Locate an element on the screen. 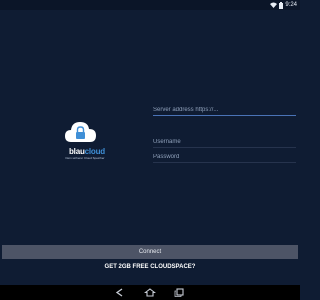  password-input is located at coordinates (224, 157).